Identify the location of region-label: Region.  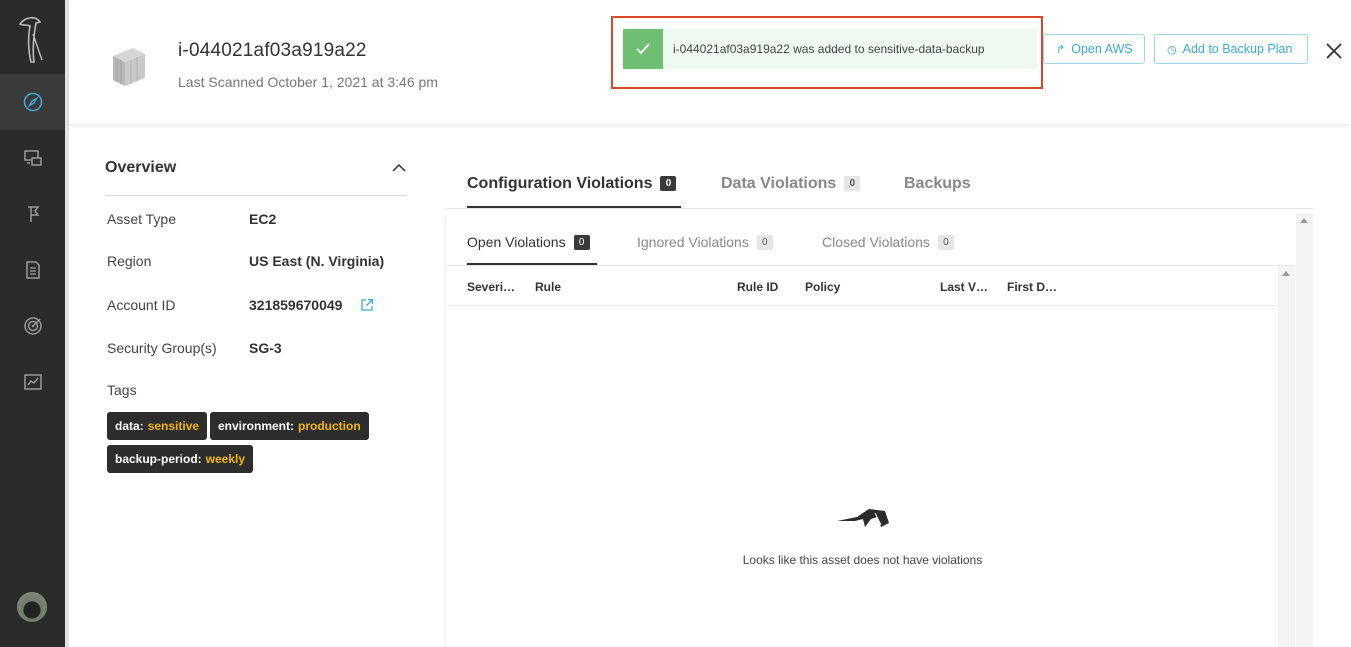
(129, 261).